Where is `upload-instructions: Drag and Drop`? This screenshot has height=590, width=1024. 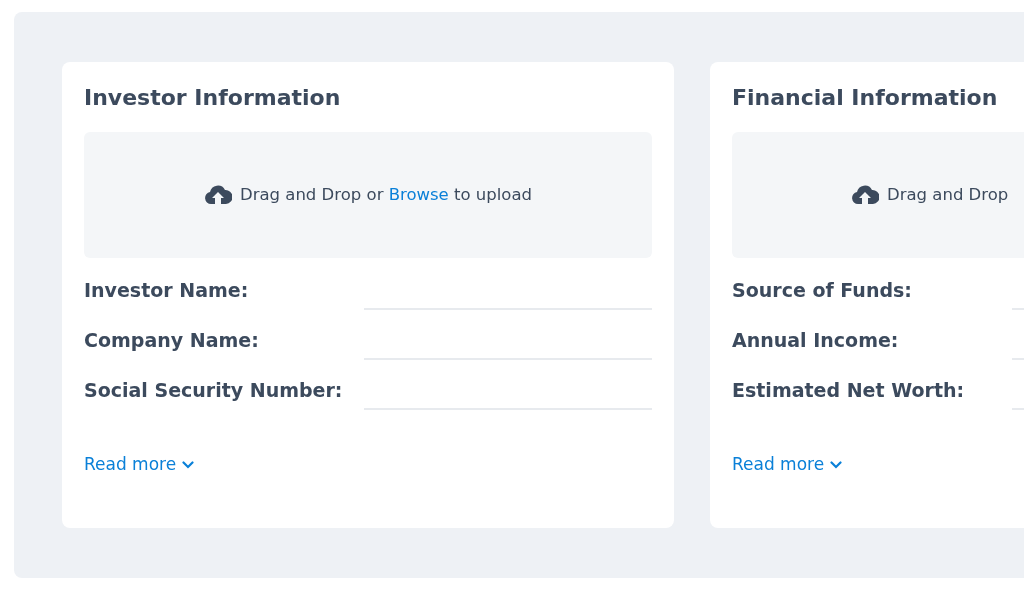
upload-instructions: Drag and Drop is located at coordinates (948, 194).